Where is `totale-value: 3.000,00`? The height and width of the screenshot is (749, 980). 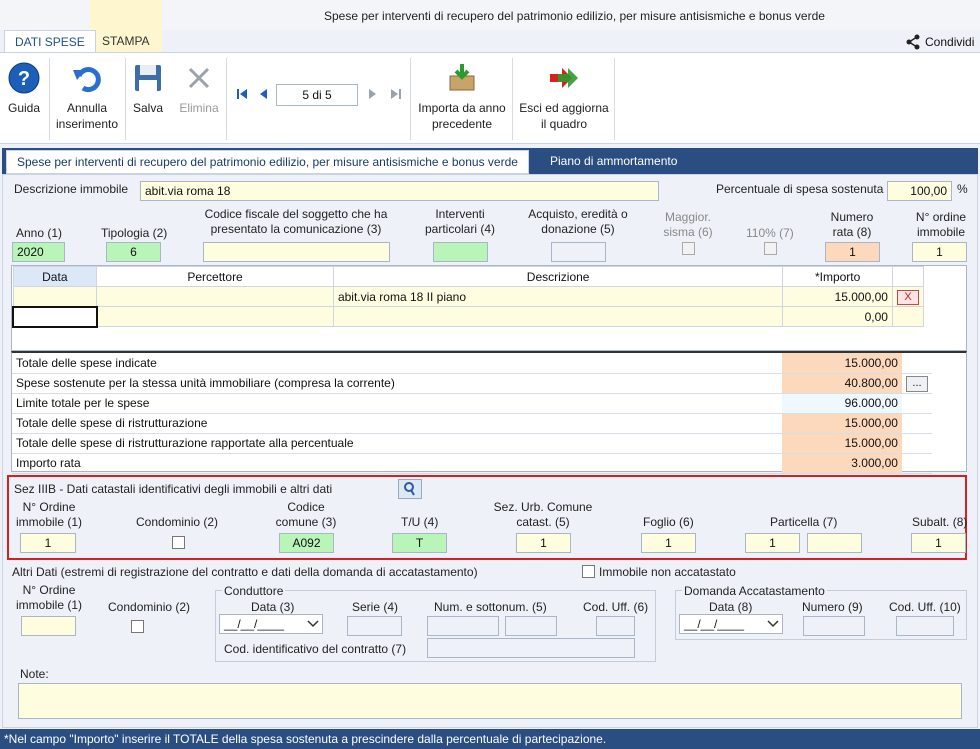
totale-value: 3.000,00 is located at coordinates (842, 463).